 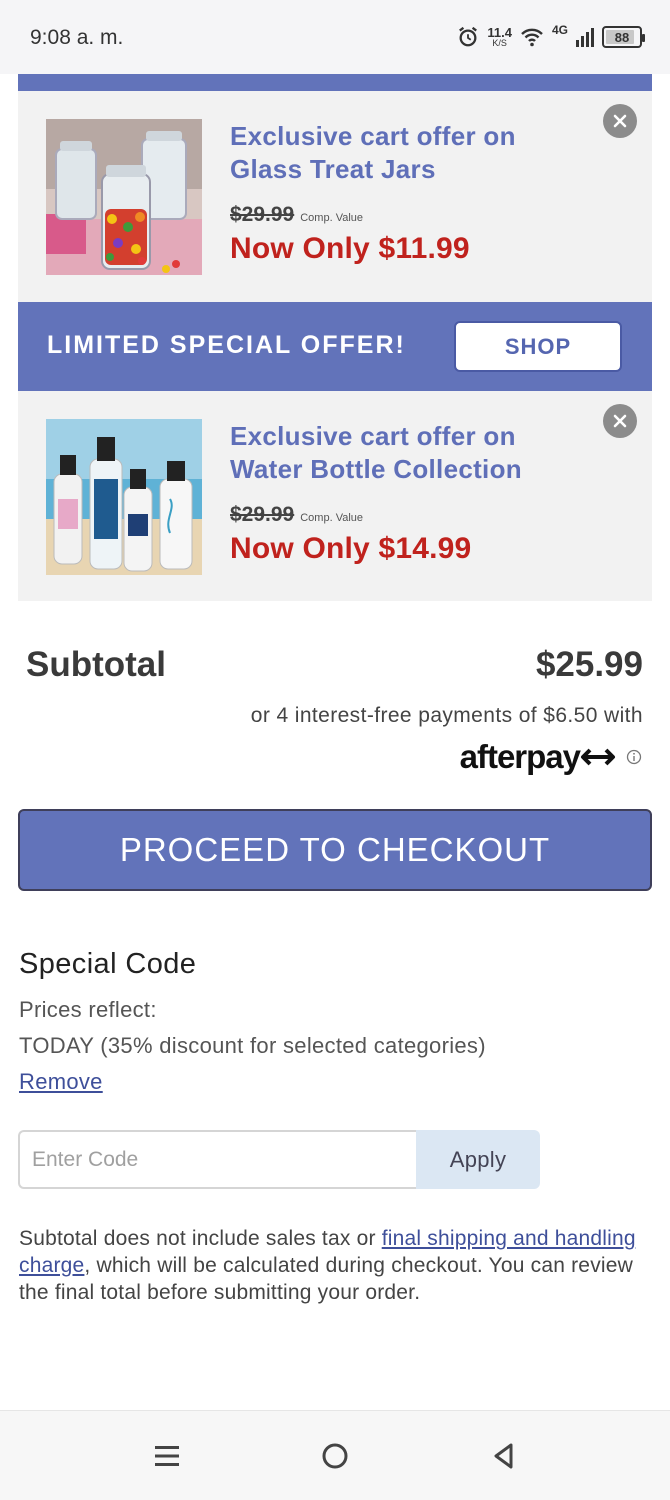 I want to click on water-bottle-collection-image, so click(x=124, y=497).